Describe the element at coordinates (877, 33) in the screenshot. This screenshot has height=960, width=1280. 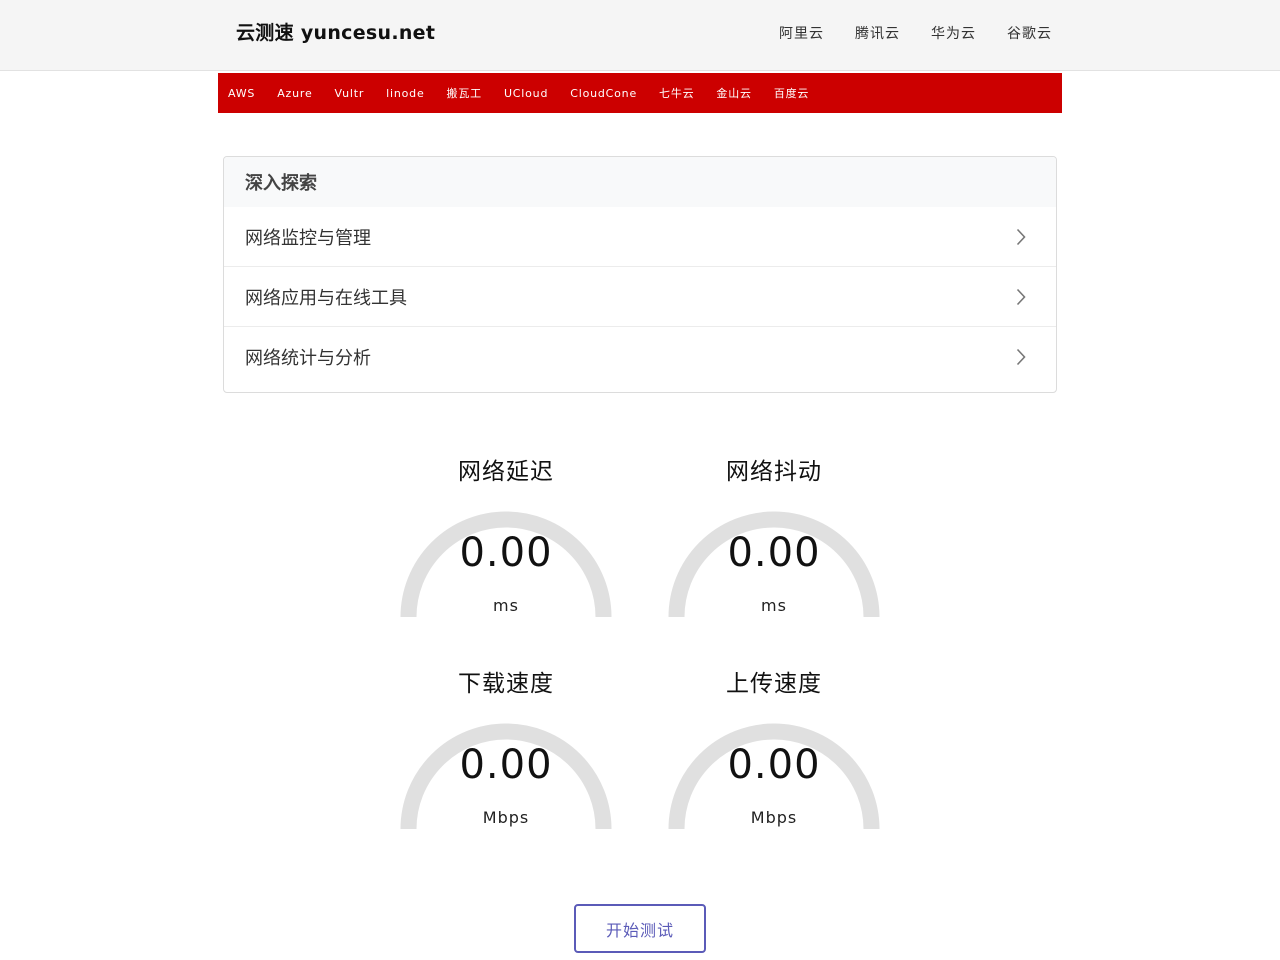
I see `nav-link-tencent: 腾讯云` at that location.